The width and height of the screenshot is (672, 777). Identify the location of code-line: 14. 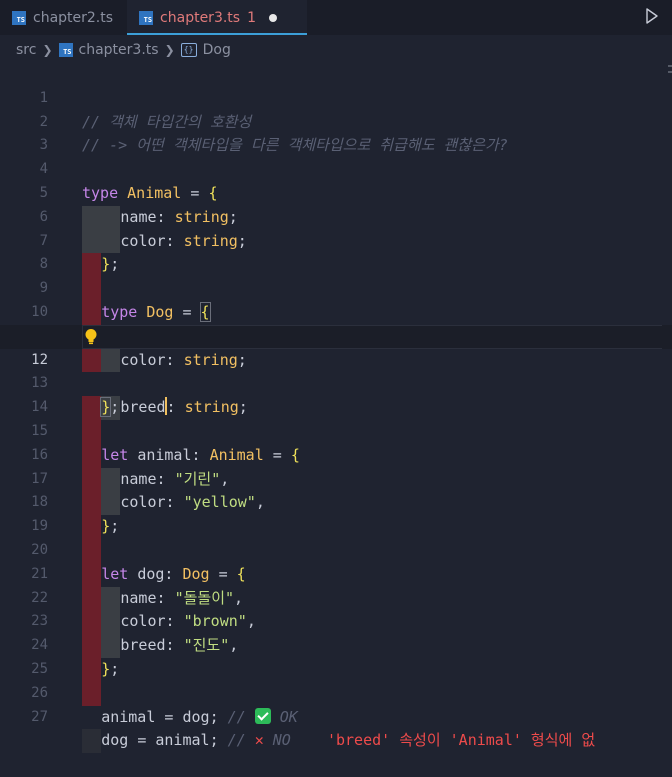
(336, 408).